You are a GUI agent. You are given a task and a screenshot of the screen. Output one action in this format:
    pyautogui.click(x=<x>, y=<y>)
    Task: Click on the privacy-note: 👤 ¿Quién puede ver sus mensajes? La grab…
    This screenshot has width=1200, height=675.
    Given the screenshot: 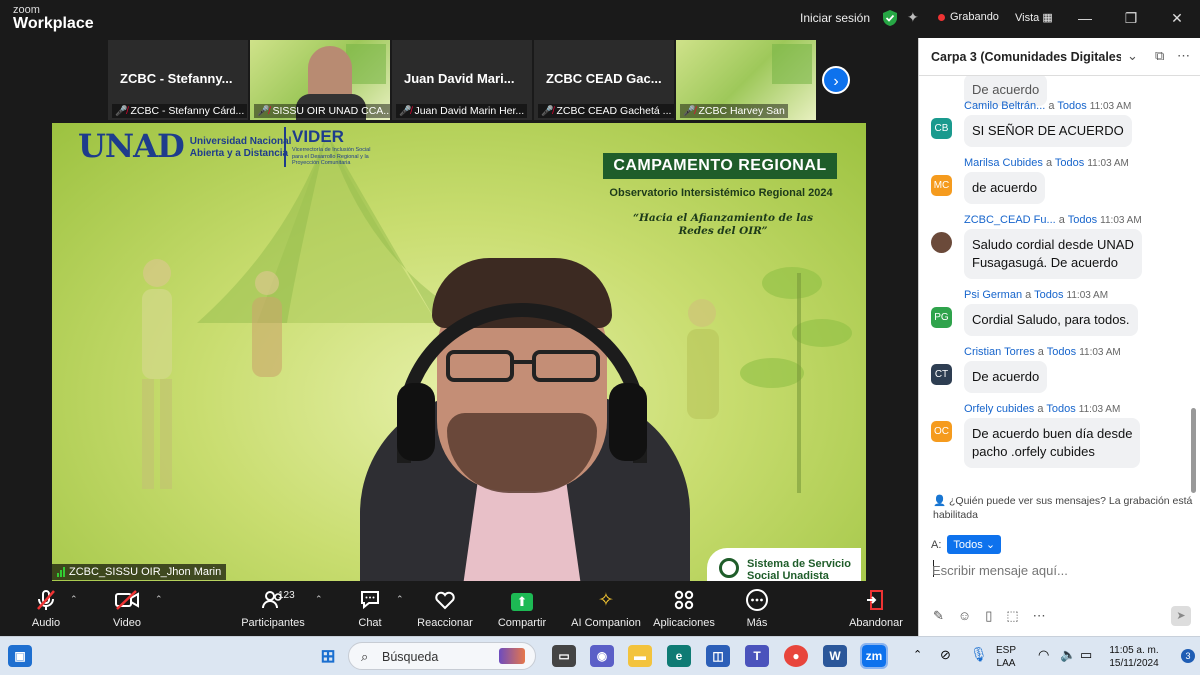 What is the action you would take?
    pyautogui.click(x=1064, y=508)
    